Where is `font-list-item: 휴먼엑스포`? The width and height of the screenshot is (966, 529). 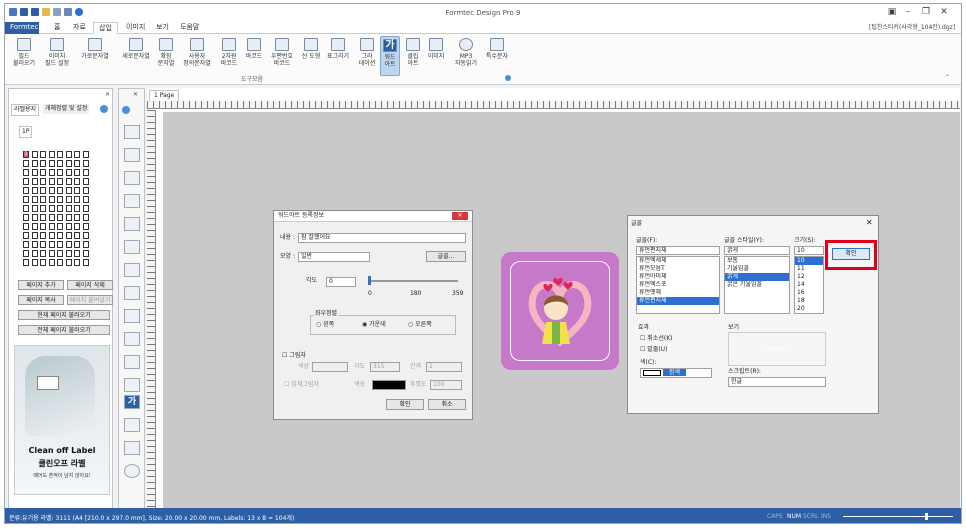 font-list-item: 휴먼엑스포 is located at coordinates (678, 285).